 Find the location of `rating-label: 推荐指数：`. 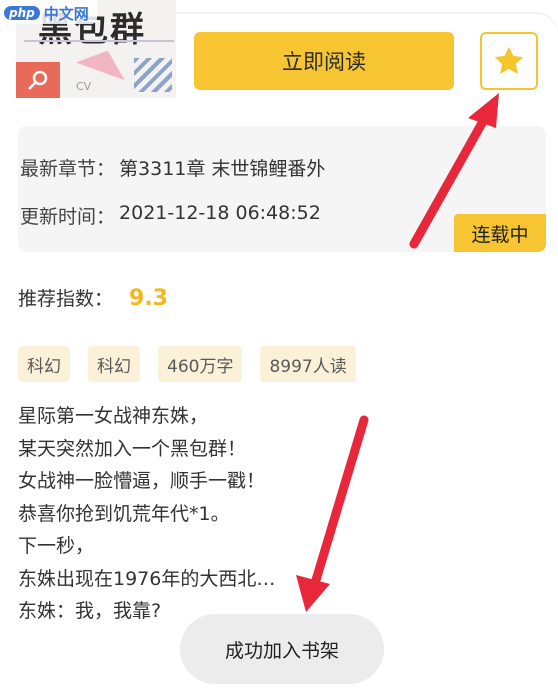

rating-label: 推荐指数： is located at coordinates (66, 299).